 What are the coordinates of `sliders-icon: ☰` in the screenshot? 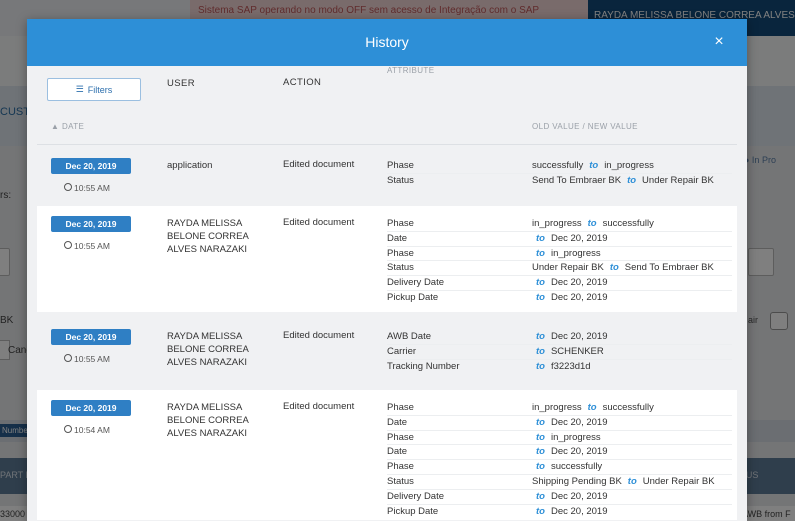 It's located at (79, 89).